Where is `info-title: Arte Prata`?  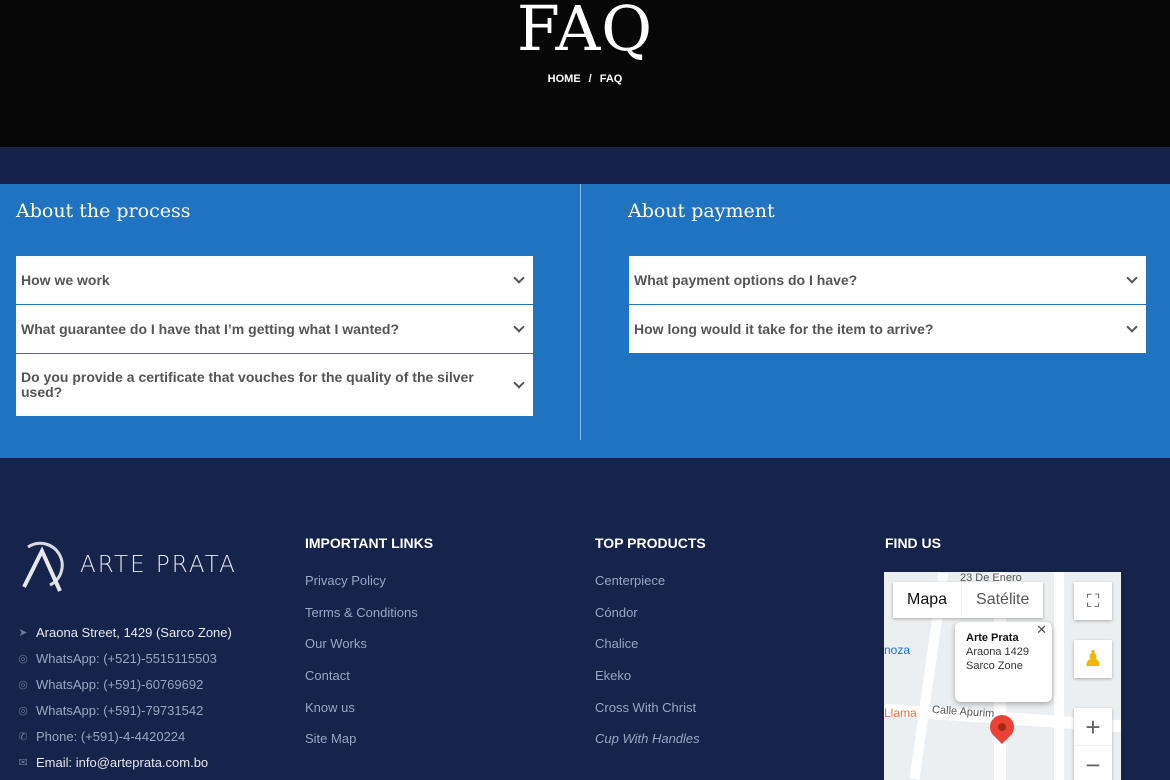
info-title: Arte Prata is located at coordinates (992, 638).